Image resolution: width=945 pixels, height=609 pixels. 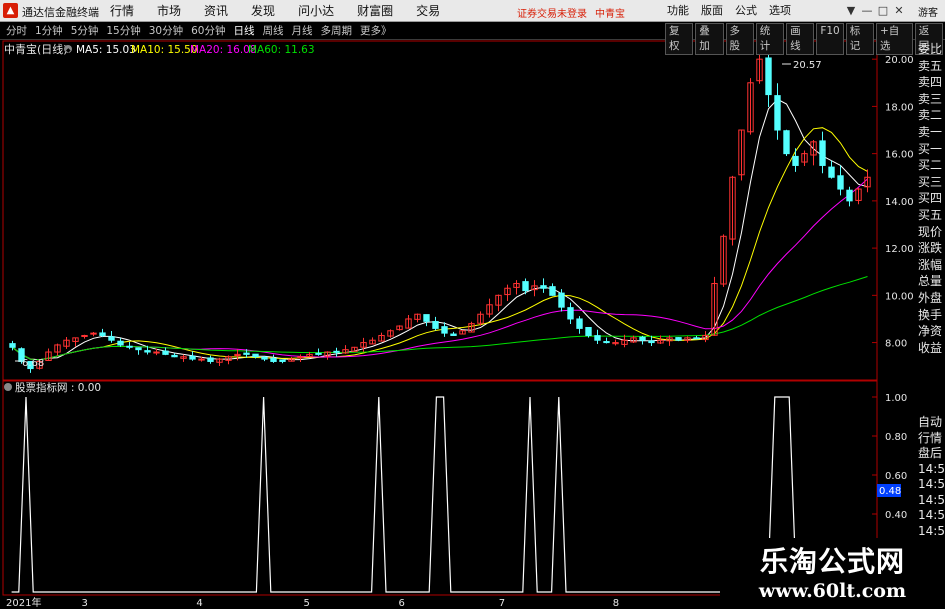 What do you see at coordinates (931, 183) in the screenshot?
I see `side-panel-item: 买三` at bounding box center [931, 183].